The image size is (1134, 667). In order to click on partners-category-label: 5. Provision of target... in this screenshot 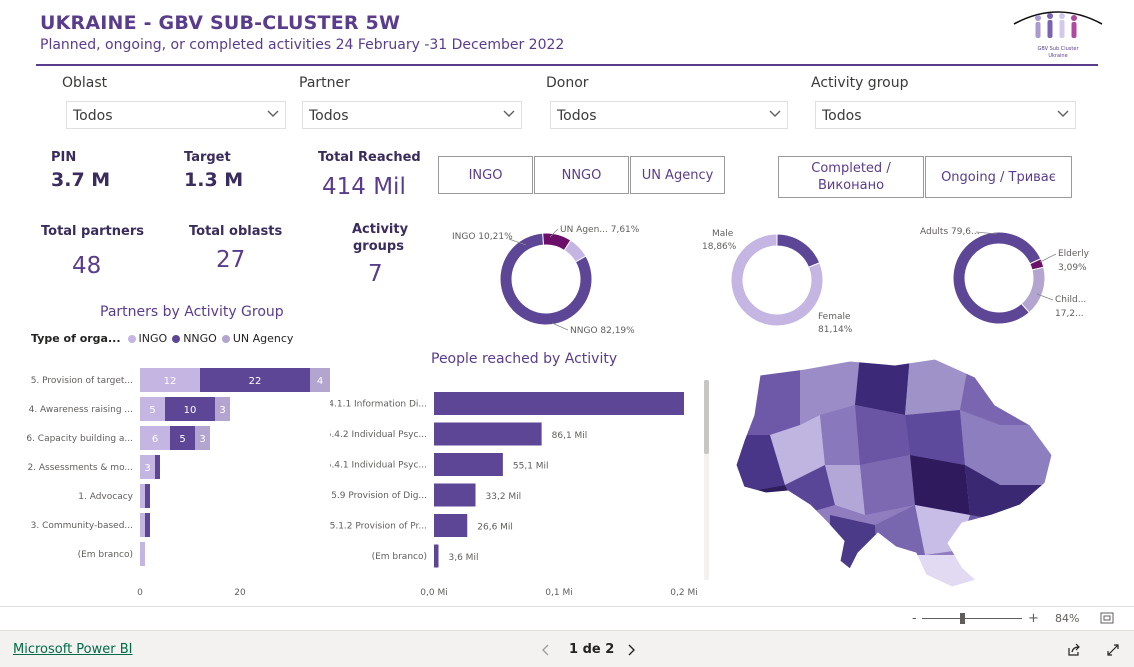, I will do `click(82, 381)`.